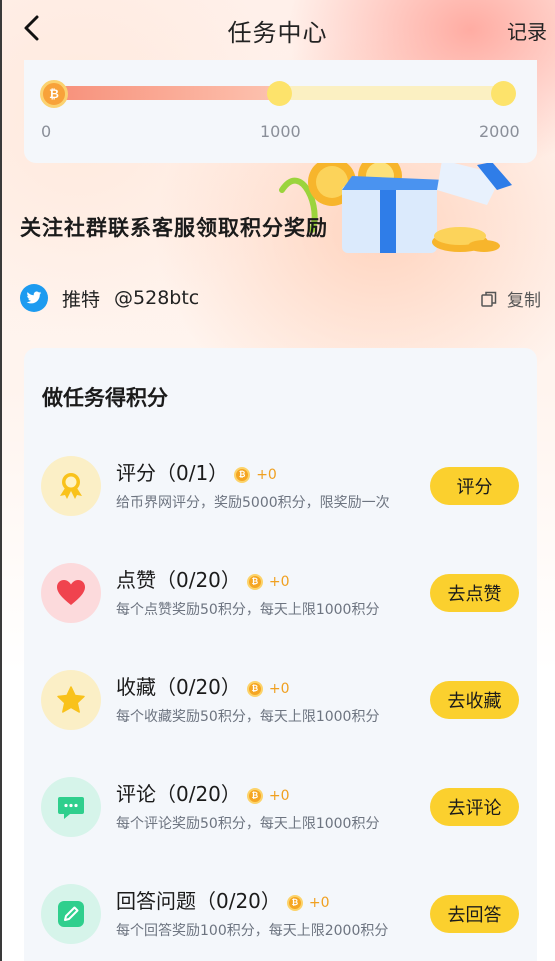 Image resolution: width=555 pixels, height=961 pixels. Describe the element at coordinates (280, 595) in the screenshot. I see `task-row-like: 点赞（0/20） ₿ +0 每个点赞奖励50积分，每天上限1000积分 去点赞` at that location.